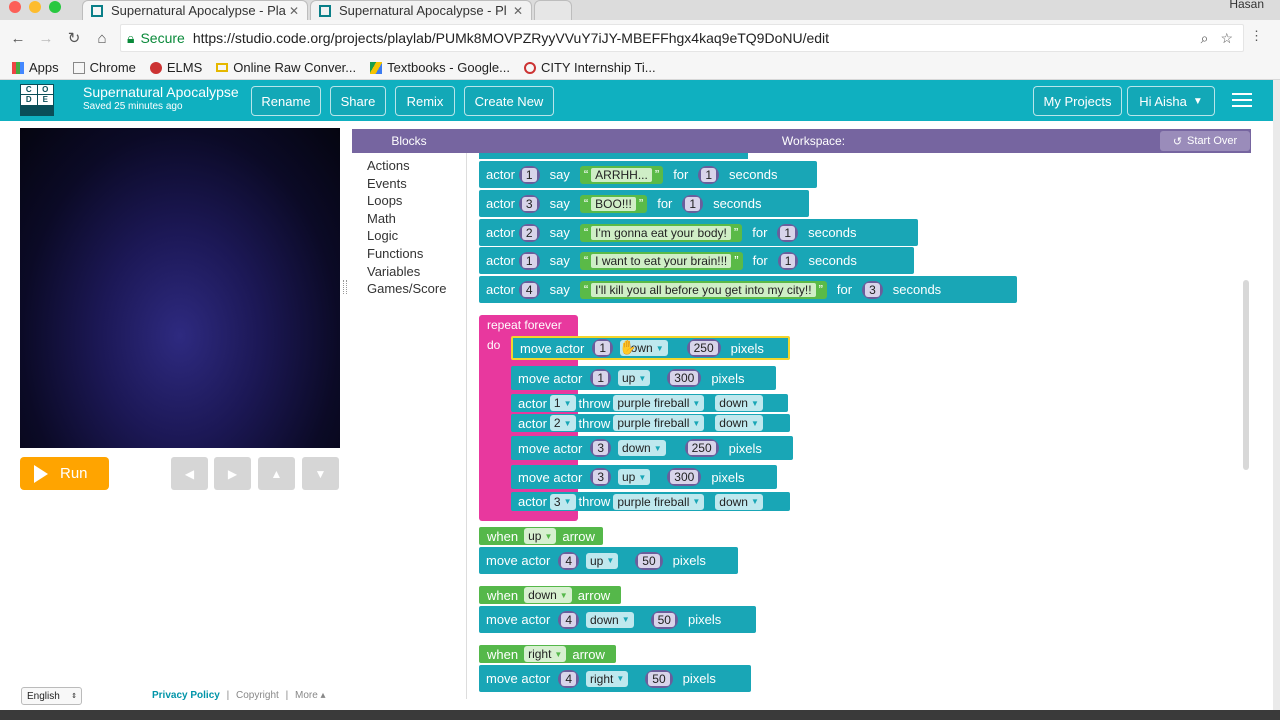 This screenshot has width=1280, height=720. I want to click on close-window-icon, so click(15, 7).